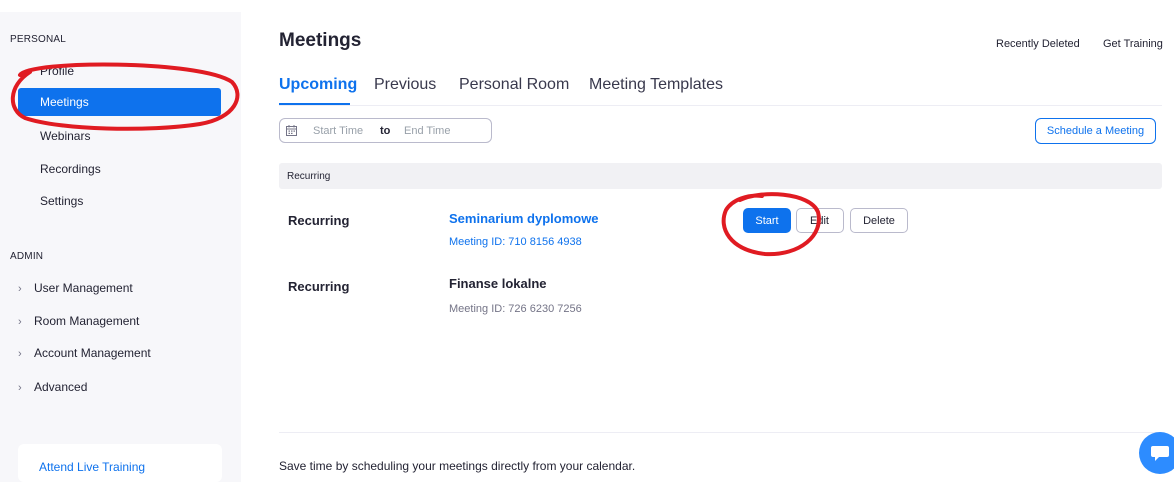 This screenshot has width=1174, height=482. I want to click on chat-support-button, so click(1156, 453).